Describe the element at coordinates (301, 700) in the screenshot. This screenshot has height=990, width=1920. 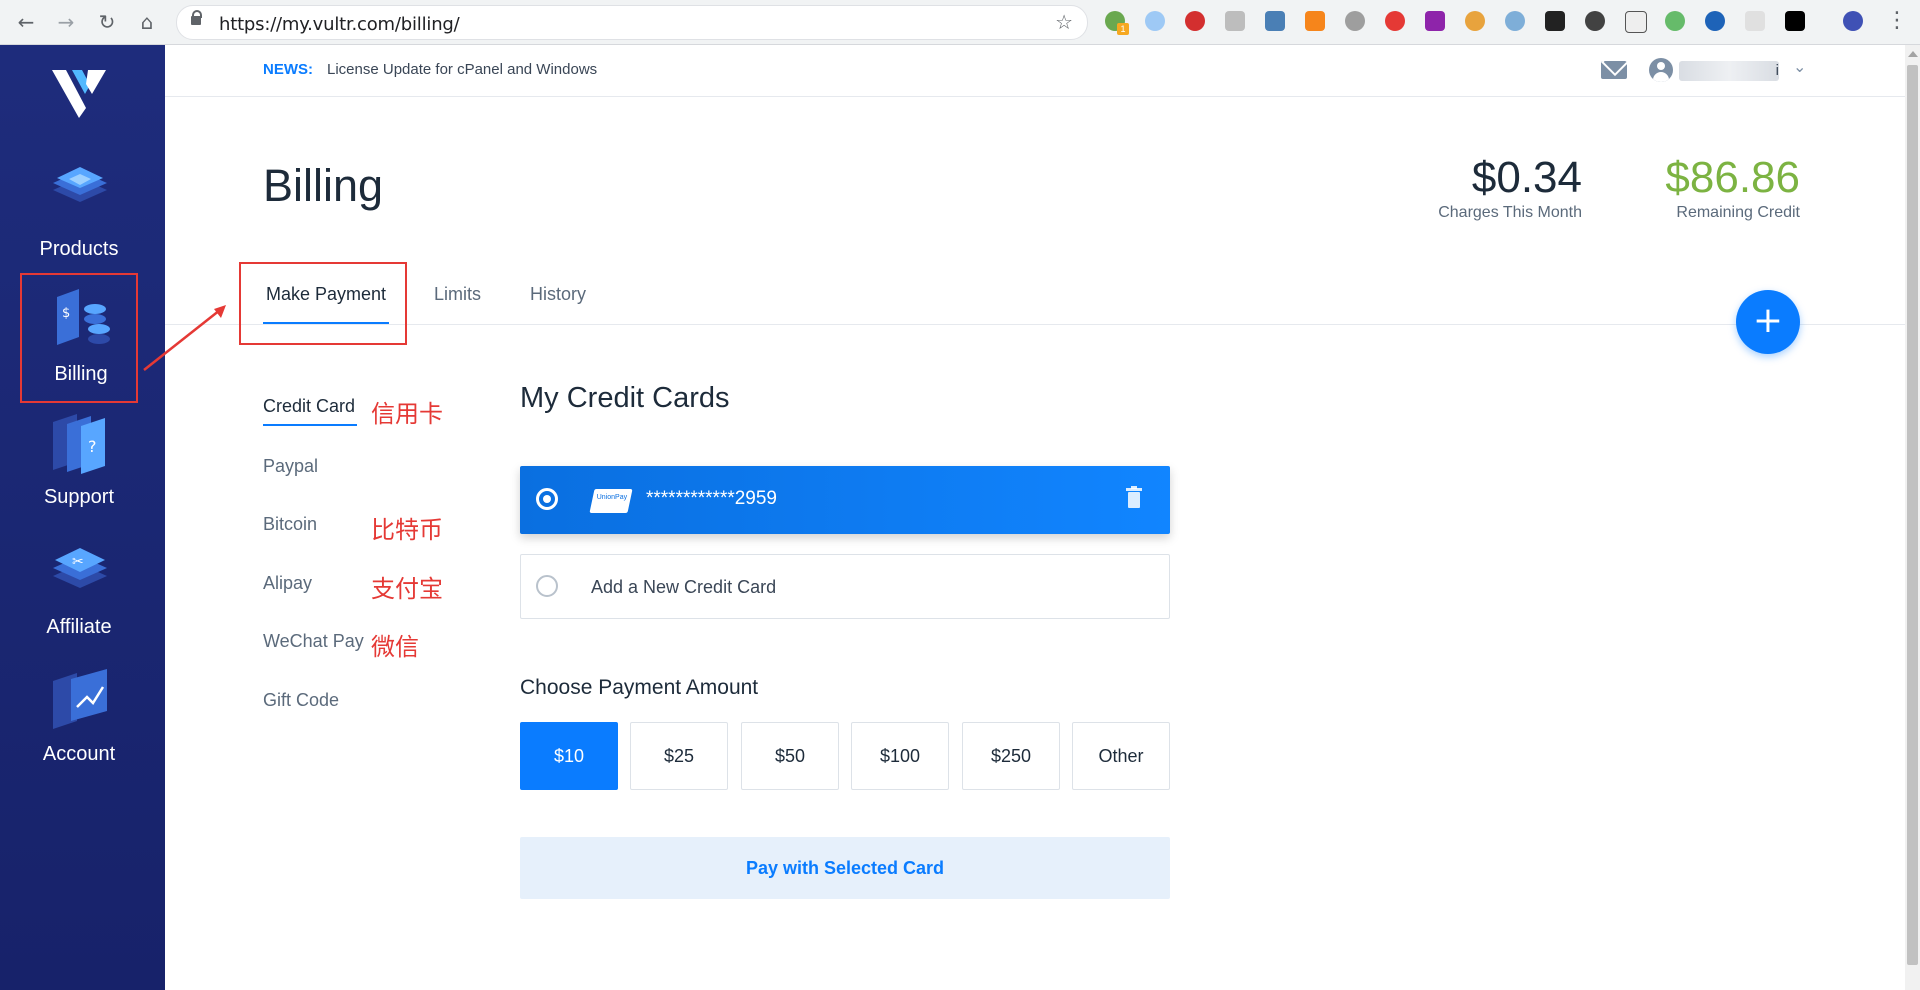
I see `method-gift-code: Gift Code` at that location.